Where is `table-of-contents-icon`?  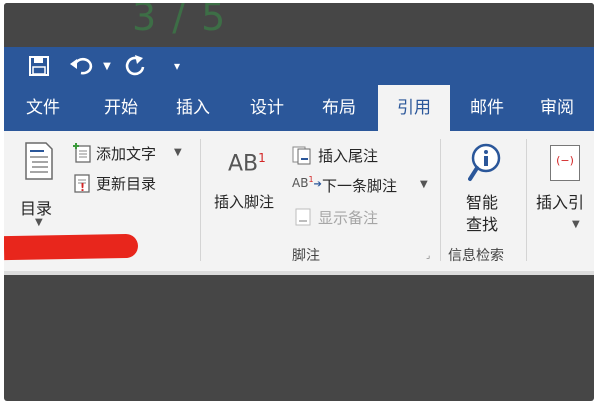 table-of-contents-icon is located at coordinates (39, 161).